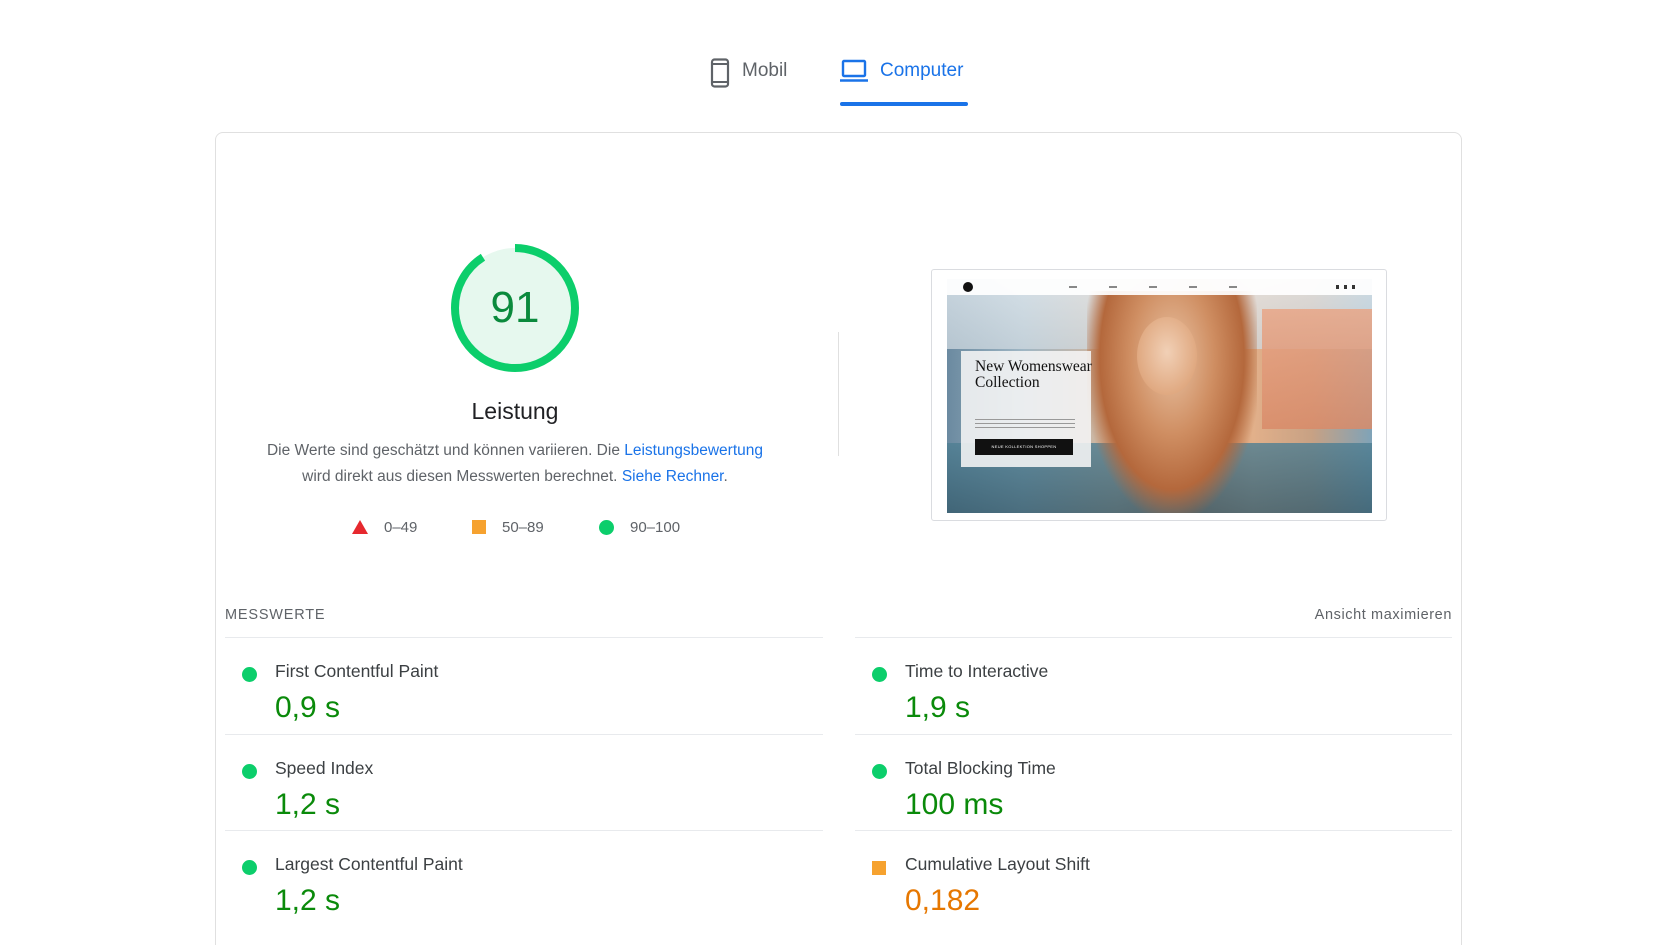 The height and width of the screenshot is (945, 1680). What do you see at coordinates (1025, 424) in the screenshot?
I see `screenshot-body-text` at bounding box center [1025, 424].